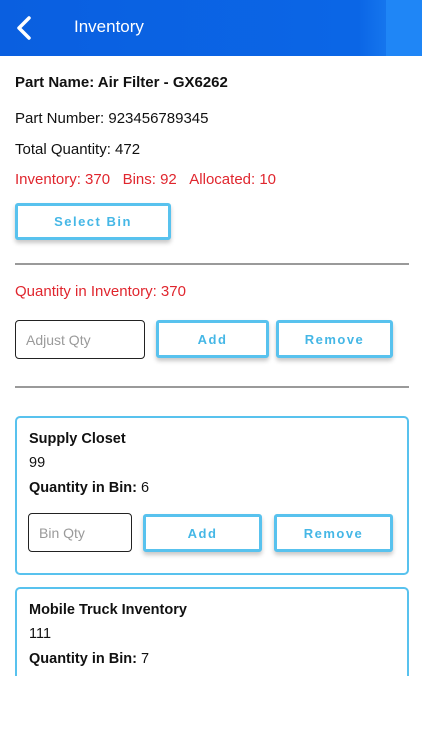 The image size is (422, 750). I want to click on bin-number: 99, so click(37, 463).